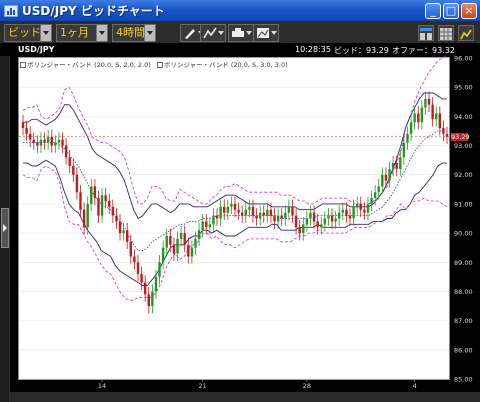  What do you see at coordinates (190, 34) in the screenshot?
I see `pencil-icon` at bounding box center [190, 34].